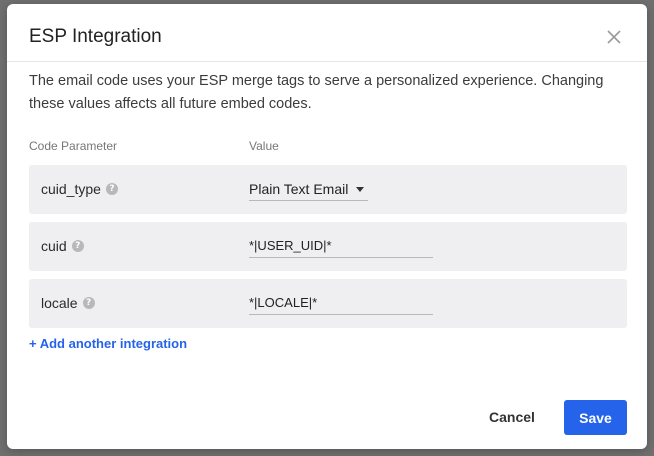 The image size is (654, 456). I want to click on close-icon, so click(614, 37).